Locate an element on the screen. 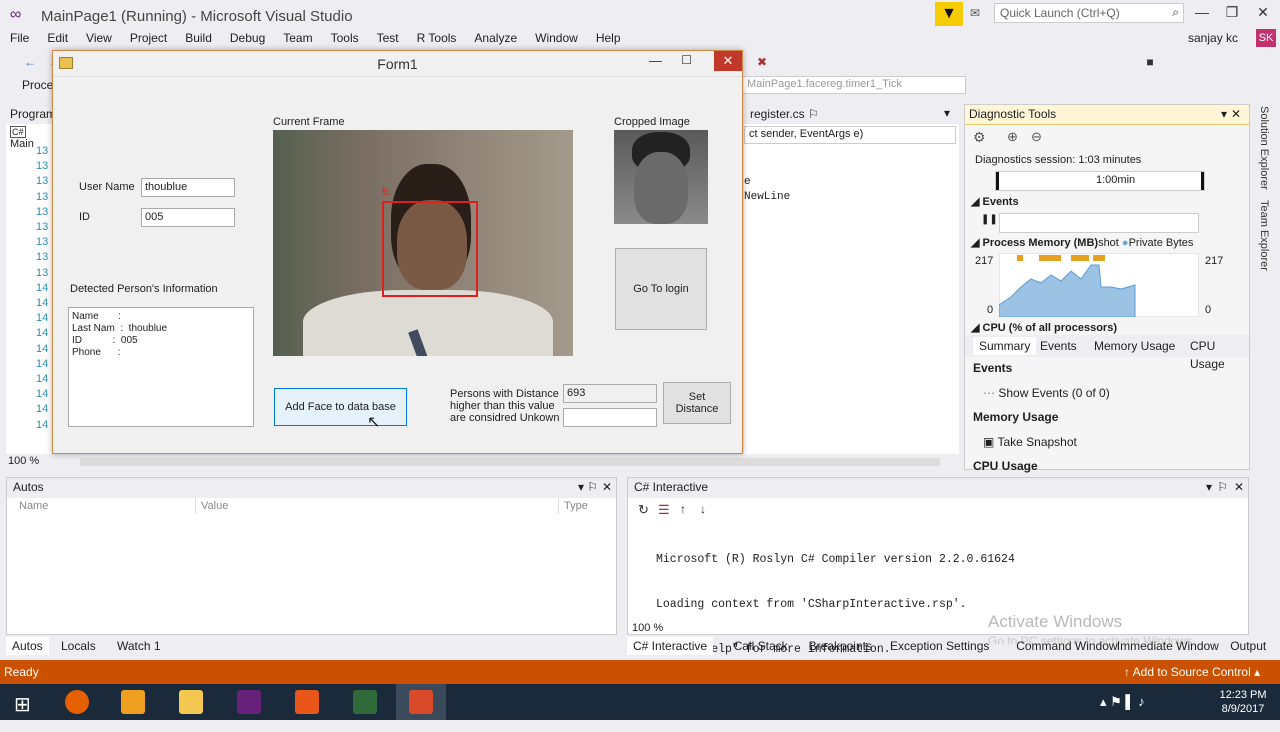 This screenshot has width=1280, height=732. taskbar-explorer is located at coordinates (191, 702).